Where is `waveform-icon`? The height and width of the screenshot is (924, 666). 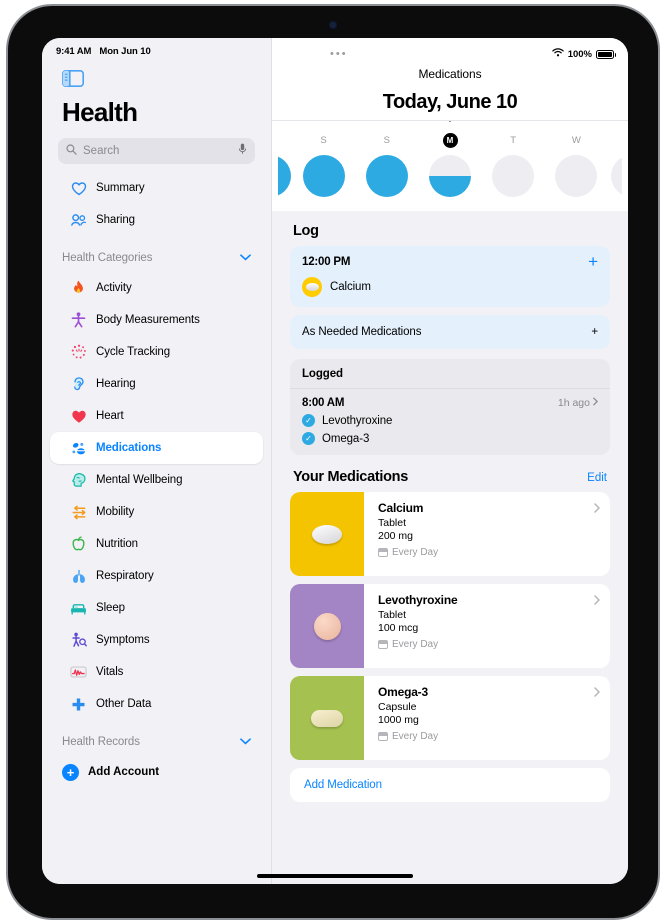
waveform-icon is located at coordinates (78, 672).